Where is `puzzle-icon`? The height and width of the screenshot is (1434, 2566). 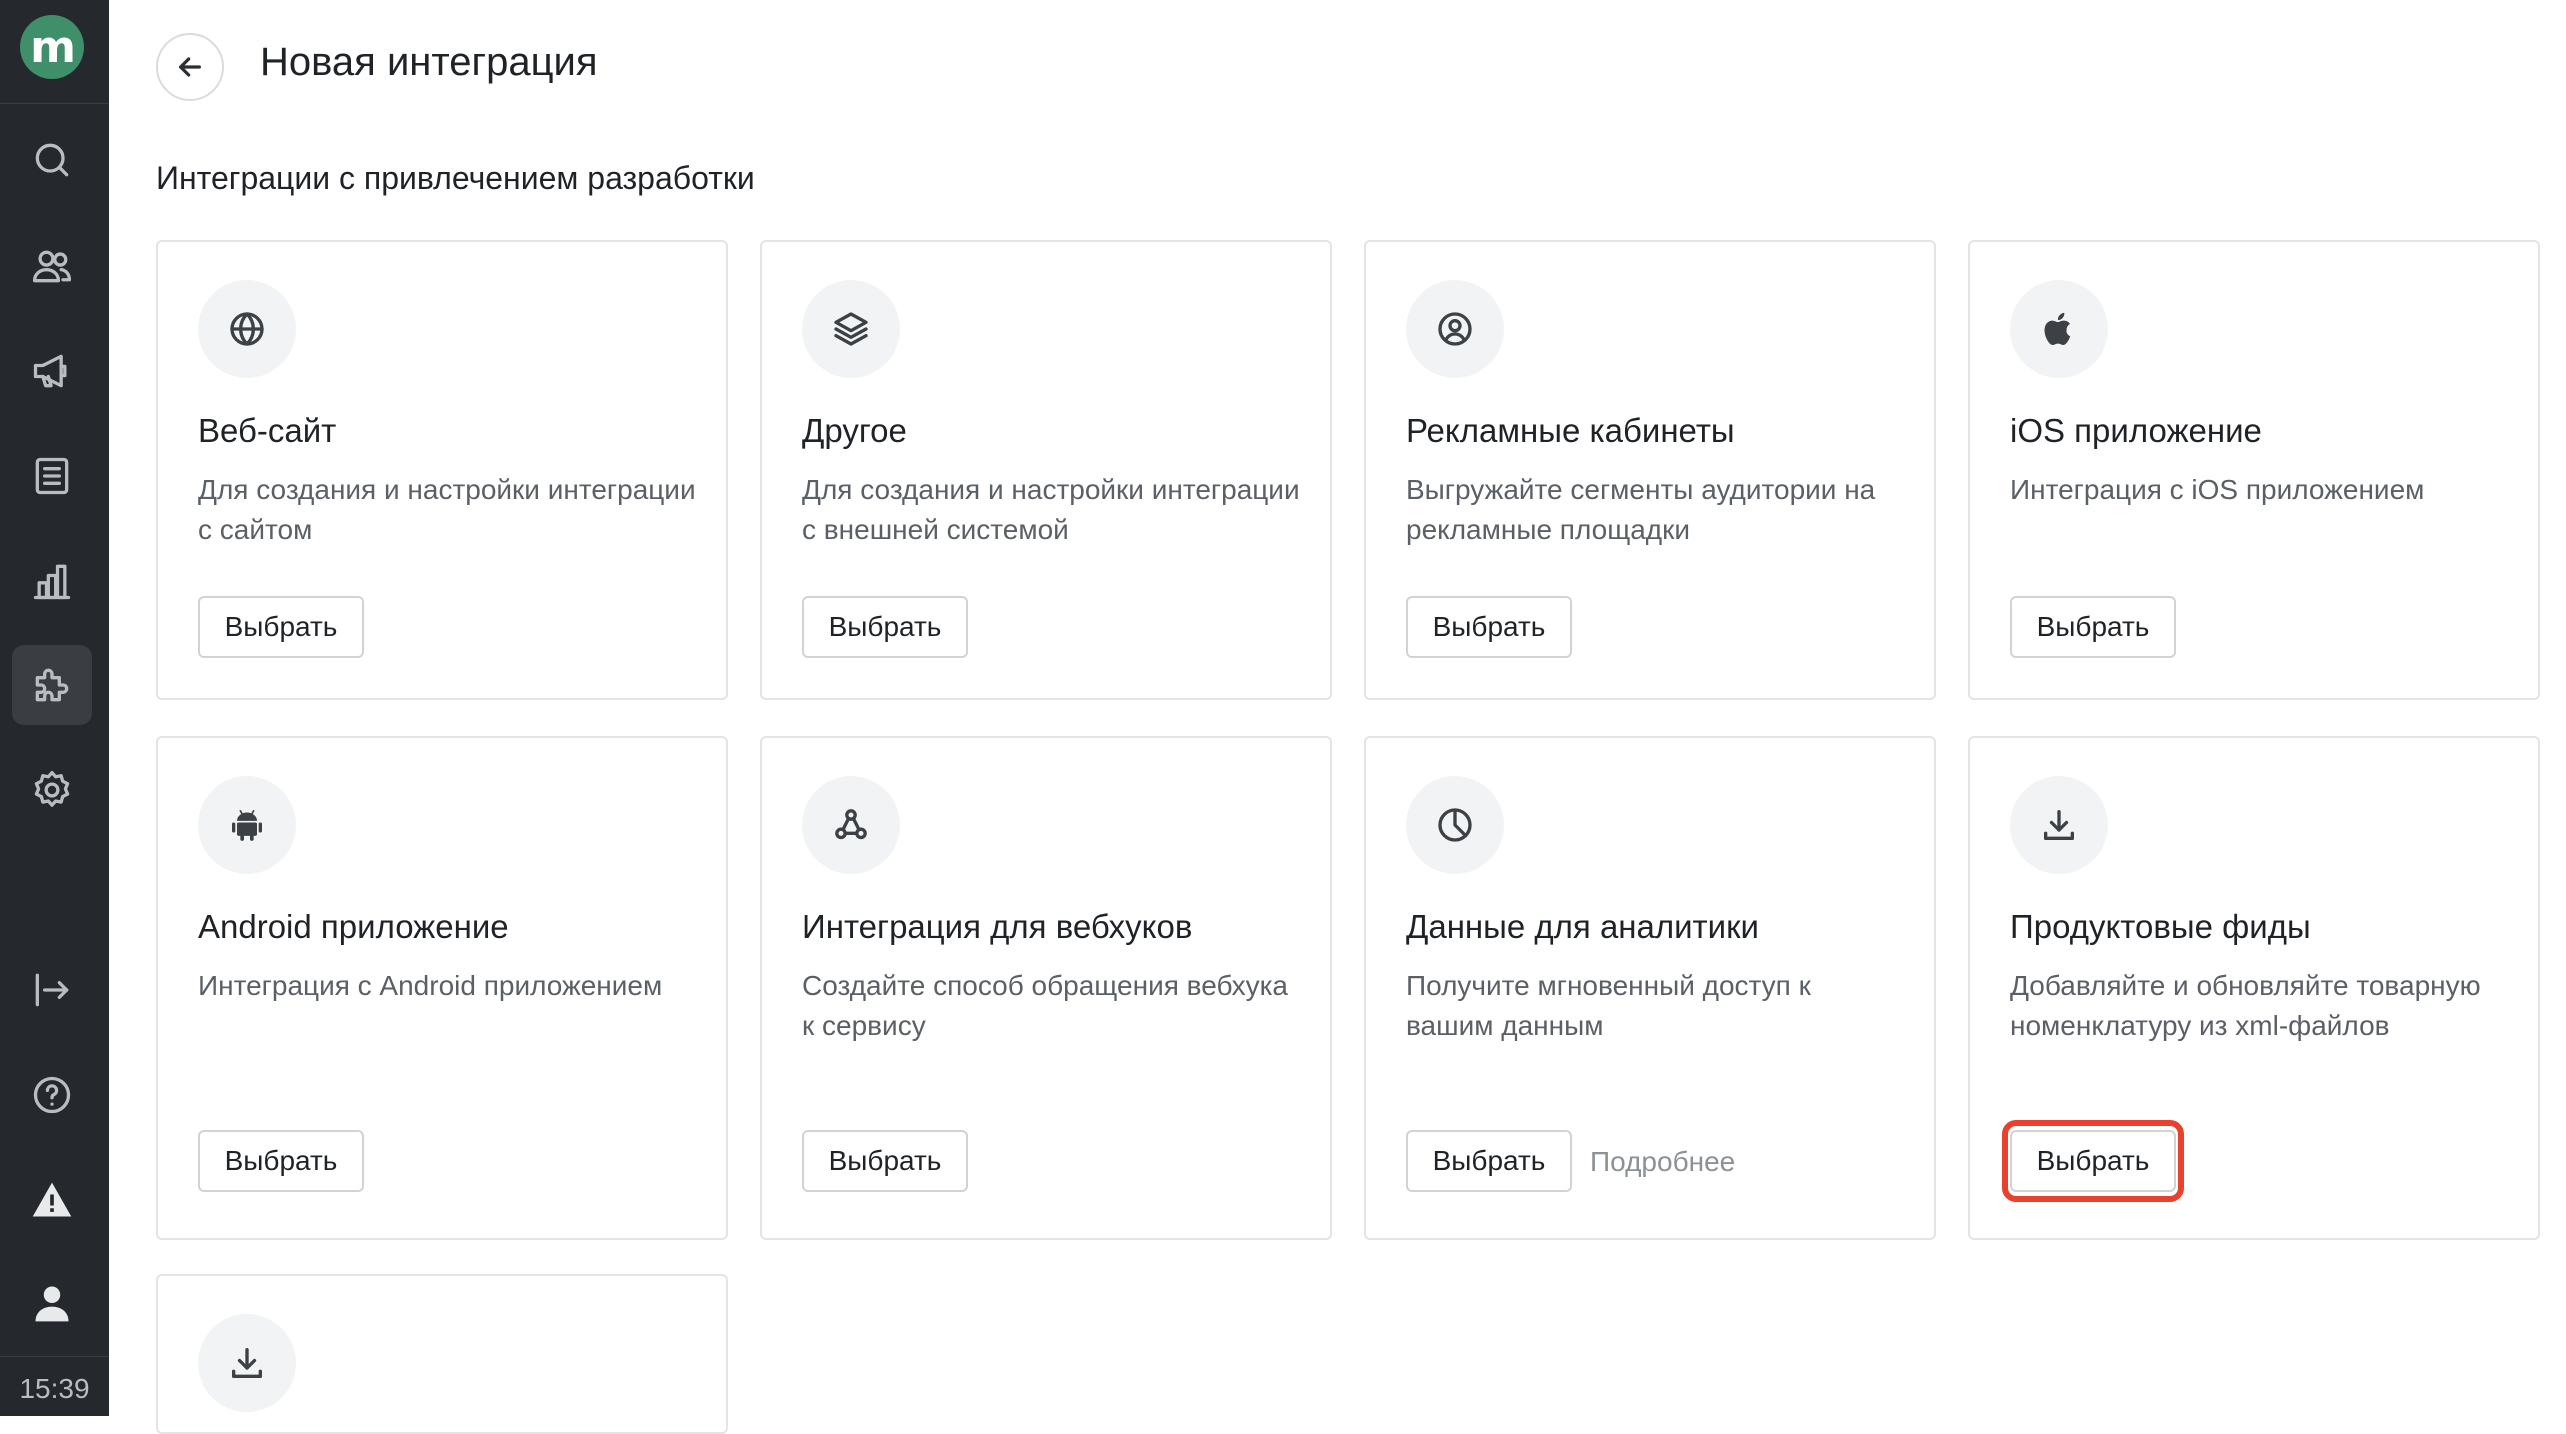
puzzle-icon is located at coordinates (52, 685).